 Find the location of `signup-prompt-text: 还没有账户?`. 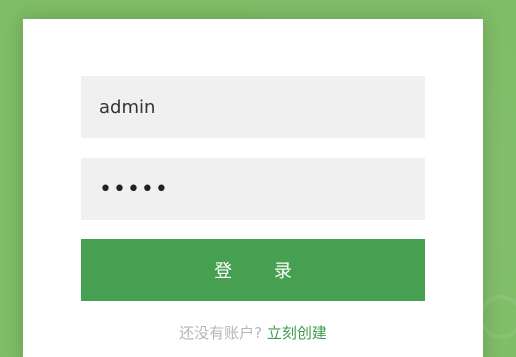

signup-prompt-text: 还没有账户? is located at coordinates (221, 333).